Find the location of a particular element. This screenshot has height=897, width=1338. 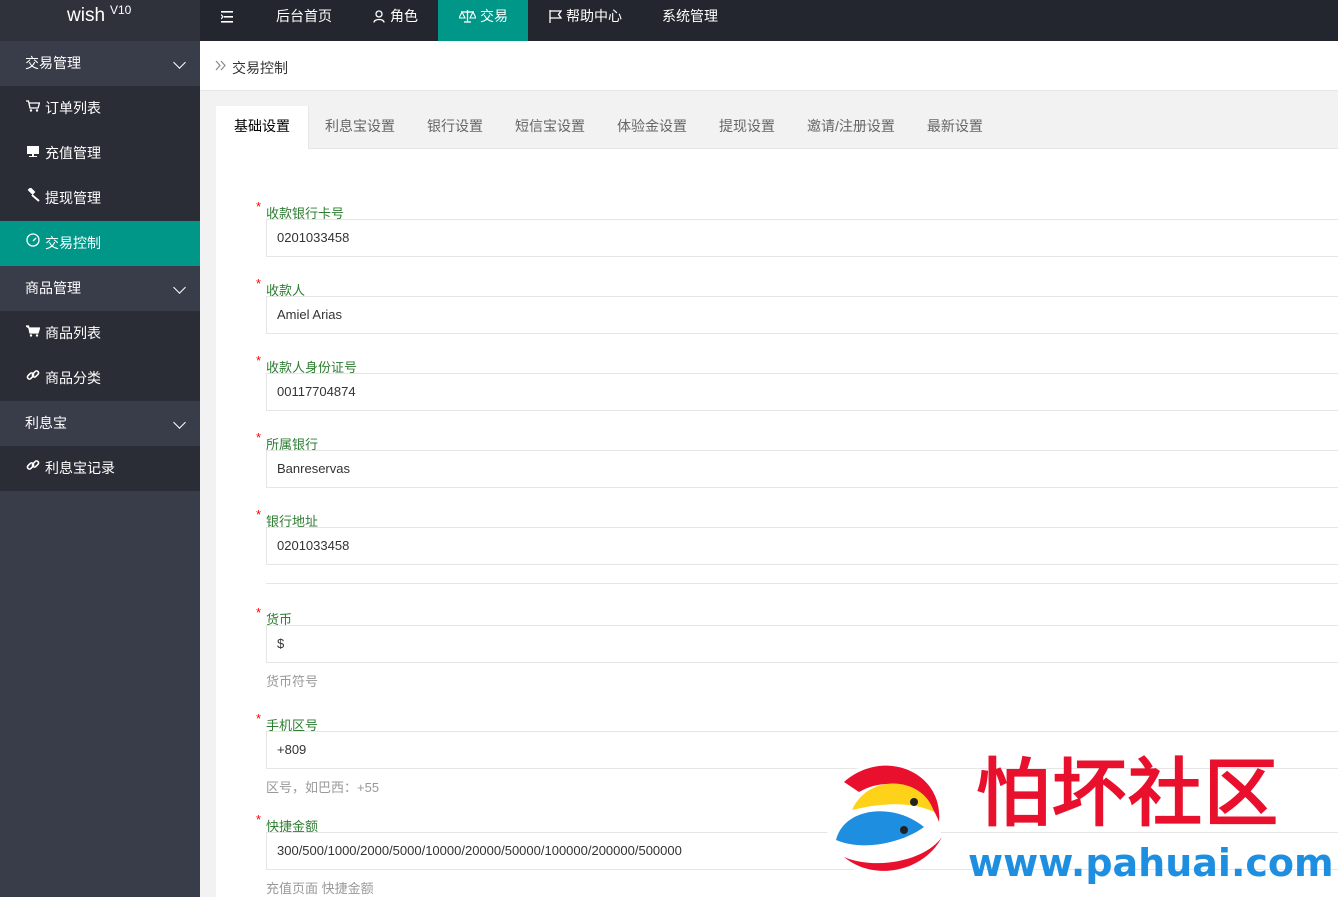

tab-trial: 体验金设置 is located at coordinates (652, 127).